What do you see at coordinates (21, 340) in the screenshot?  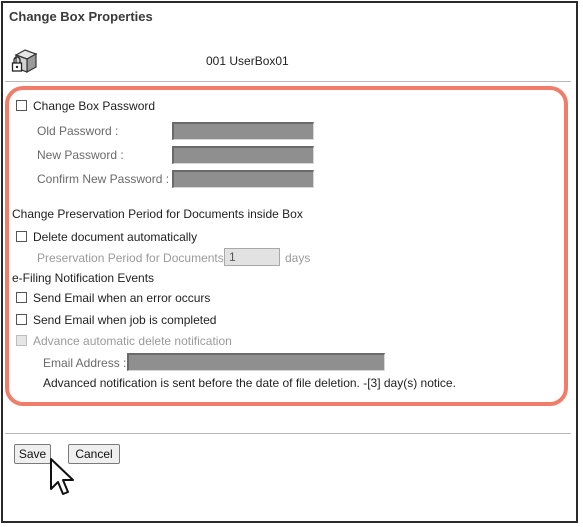 I see `advance-delete-checkbox` at bounding box center [21, 340].